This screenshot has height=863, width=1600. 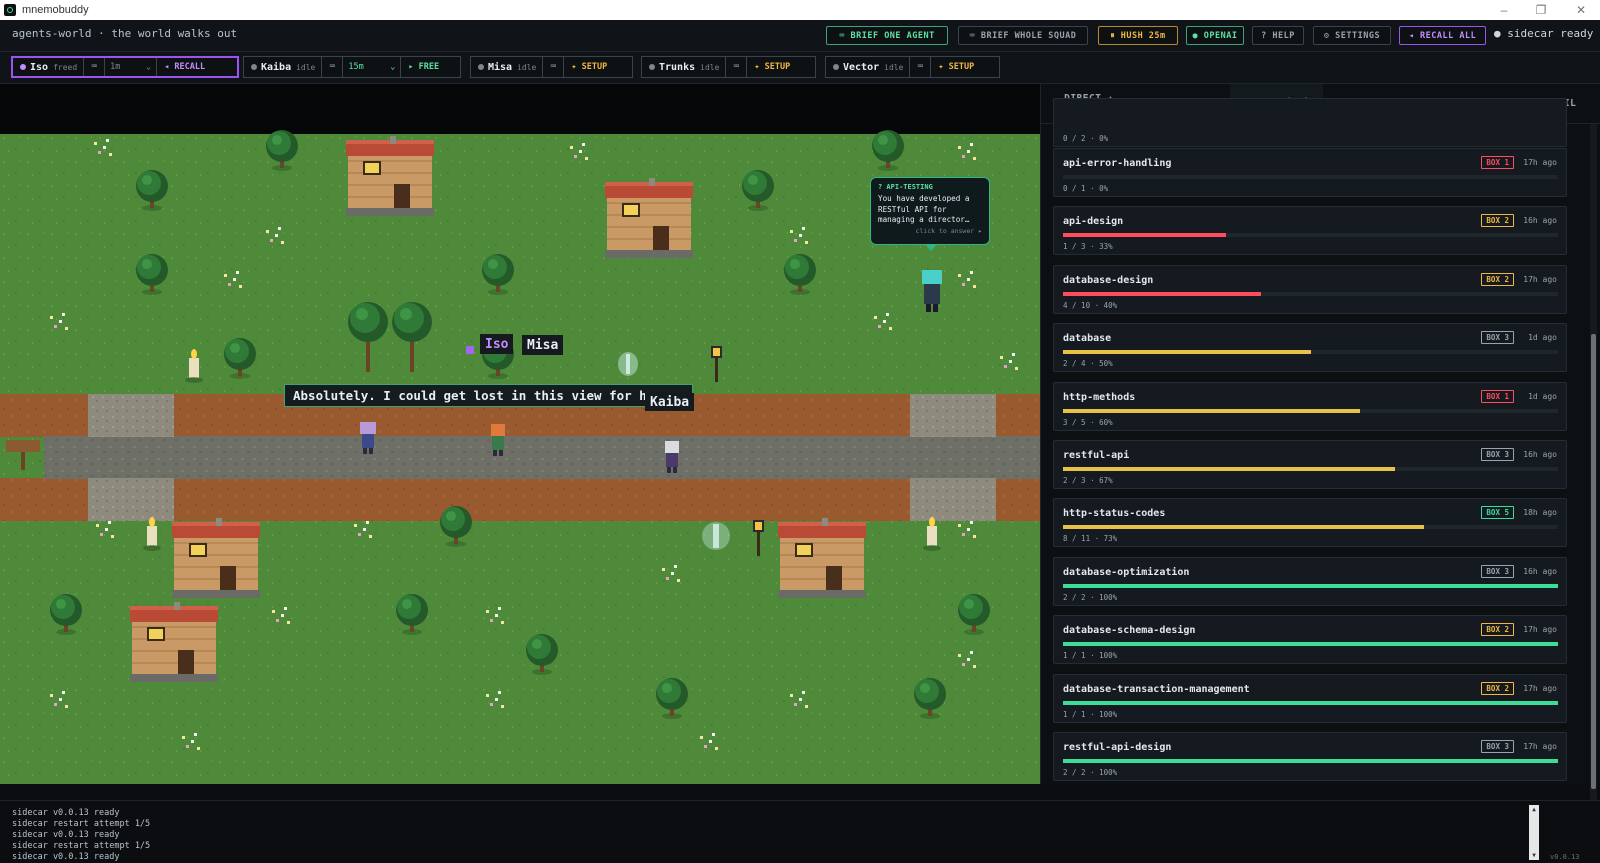 I want to click on topic-name: restful-api-design, so click(x=1117, y=747).